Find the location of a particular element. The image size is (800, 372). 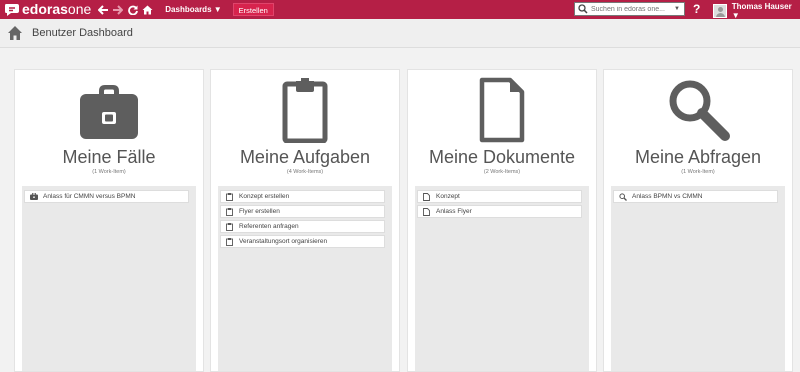

card-title: Meine Aufgaben is located at coordinates (305, 157).